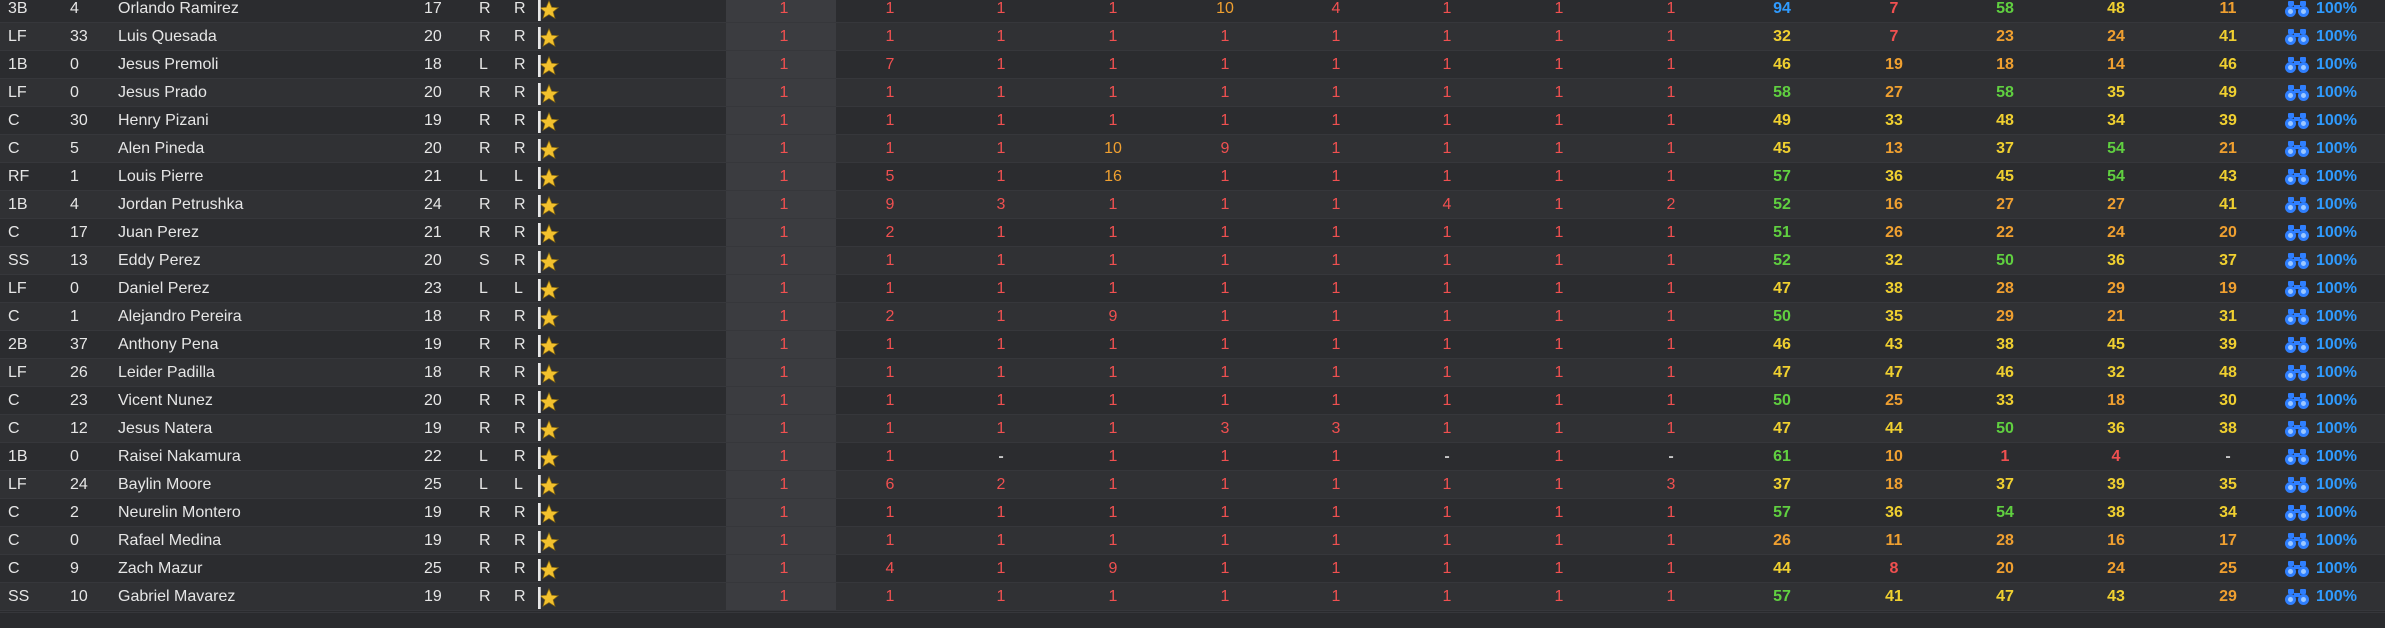 Image resolution: width=2385 pixels, height=628 pixels. I want to click on table-row: C 9 Zach Mazur 25 R R 1 4 1 9 1 1 1 1 1 44 8 20 24 25 100%, so click(1192, 569).